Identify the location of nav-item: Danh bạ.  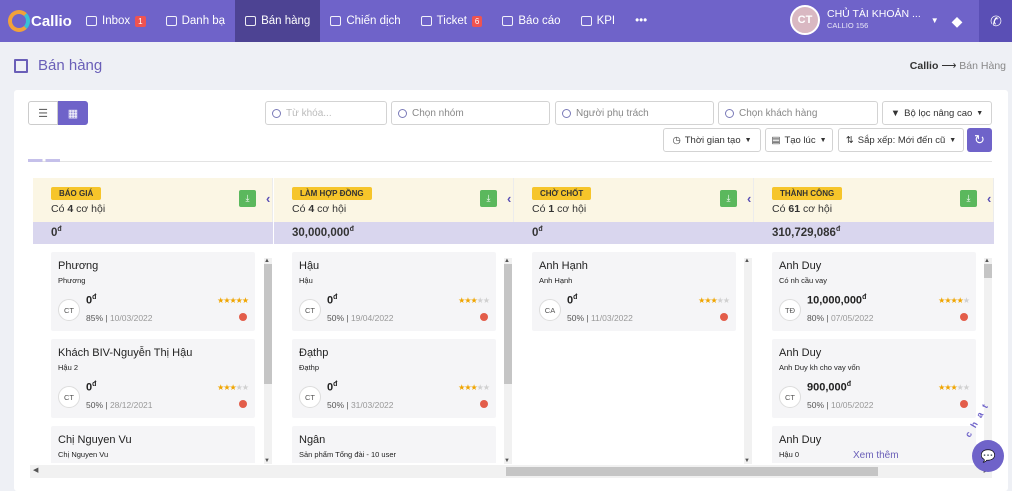
(195, 21).